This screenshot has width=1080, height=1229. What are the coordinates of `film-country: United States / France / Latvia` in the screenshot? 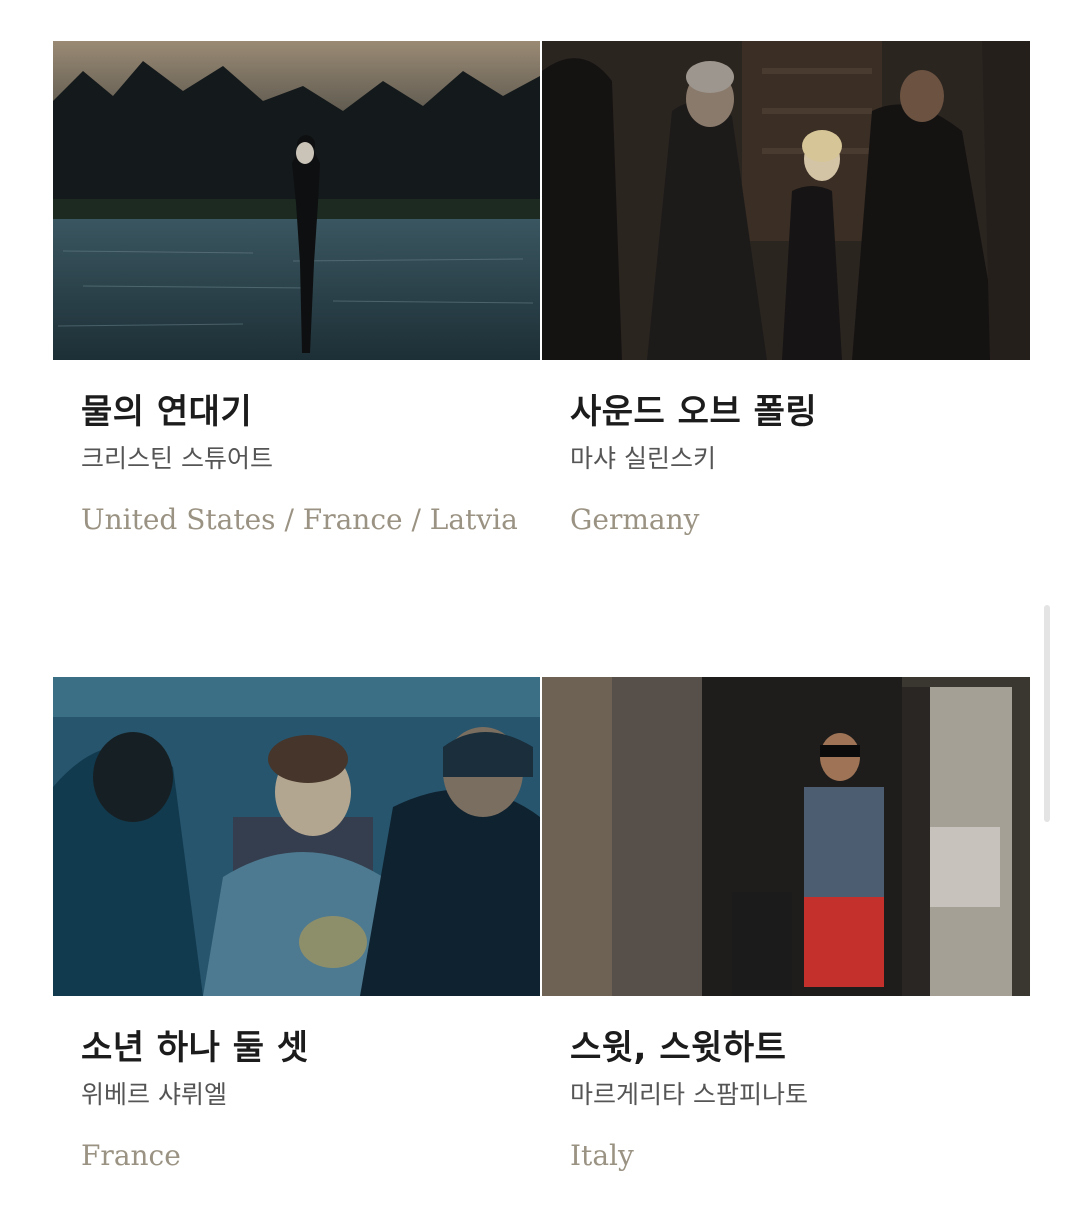 It's located at (299, 519).